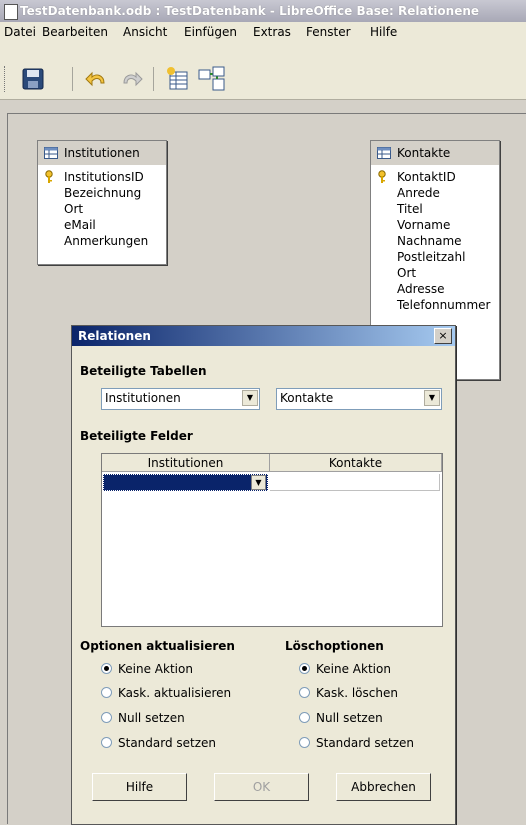 This screenshot has height=825, width=526. Describe the element at coordinates (443, 336) in the screenshot. I see `close-button: ×` at that location.